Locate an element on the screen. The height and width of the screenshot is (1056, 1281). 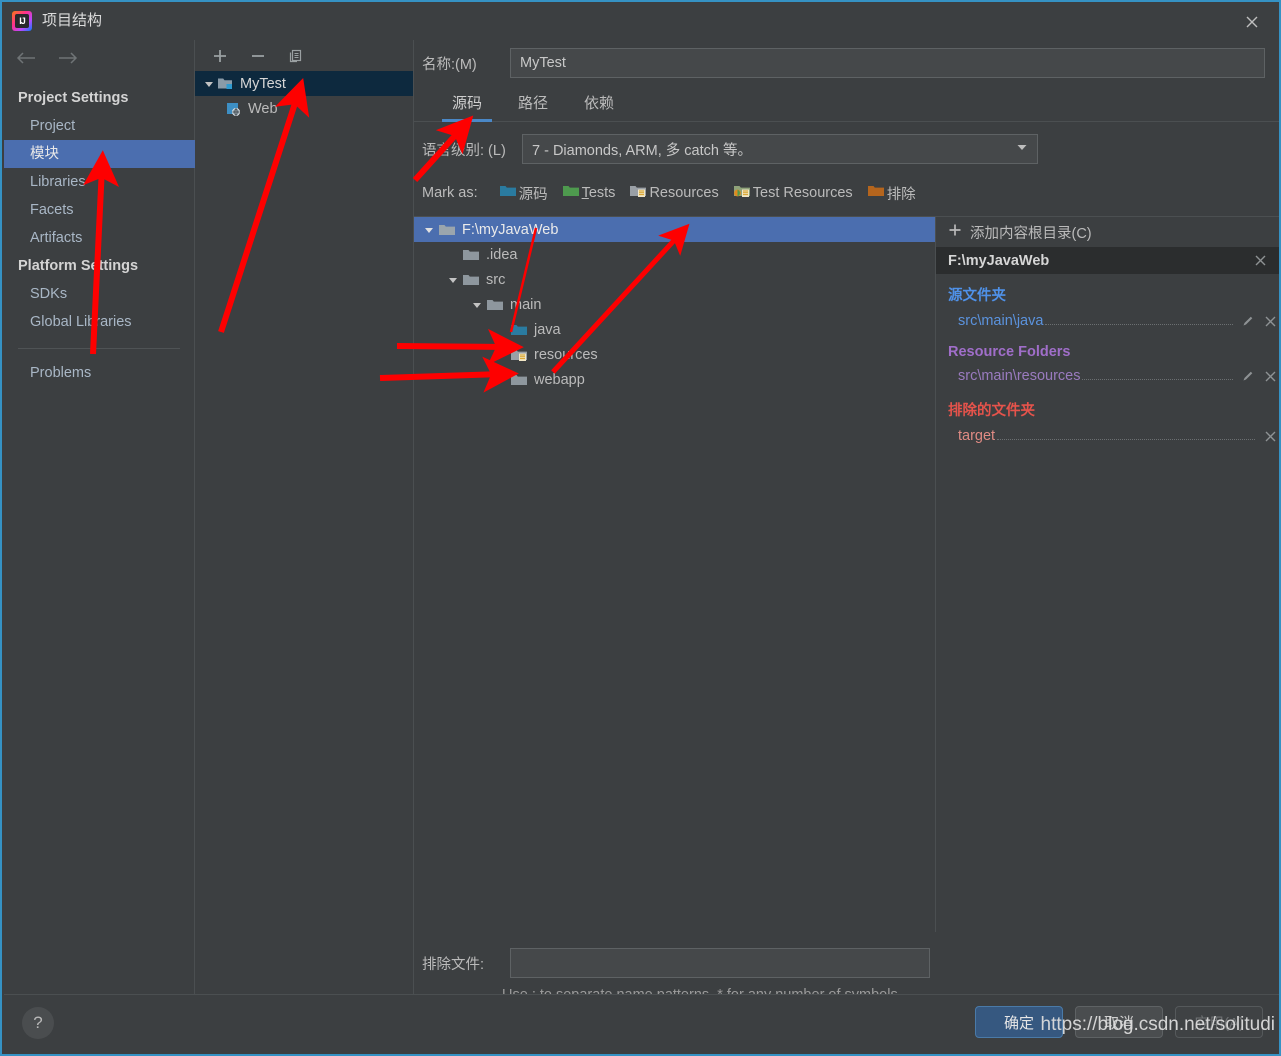
tree-row-label: F:\myJavaWeb is located at coordinates (510, 229).